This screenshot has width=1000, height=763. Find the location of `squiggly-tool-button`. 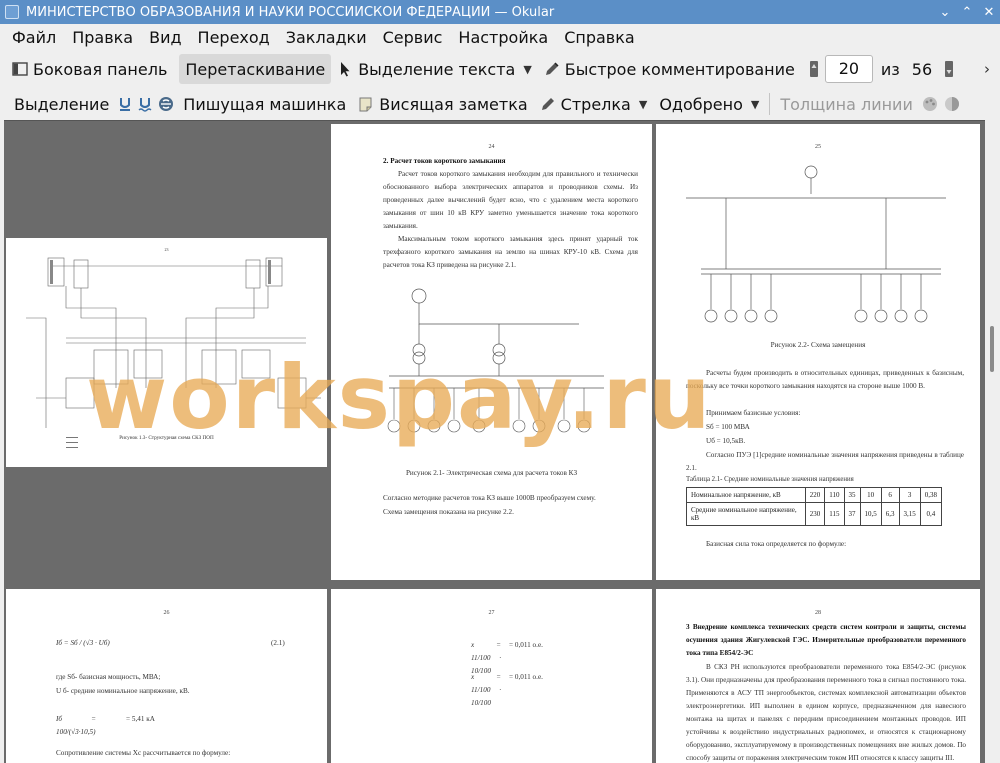

squiggly-tool-button is located at coordinates (145, 104).